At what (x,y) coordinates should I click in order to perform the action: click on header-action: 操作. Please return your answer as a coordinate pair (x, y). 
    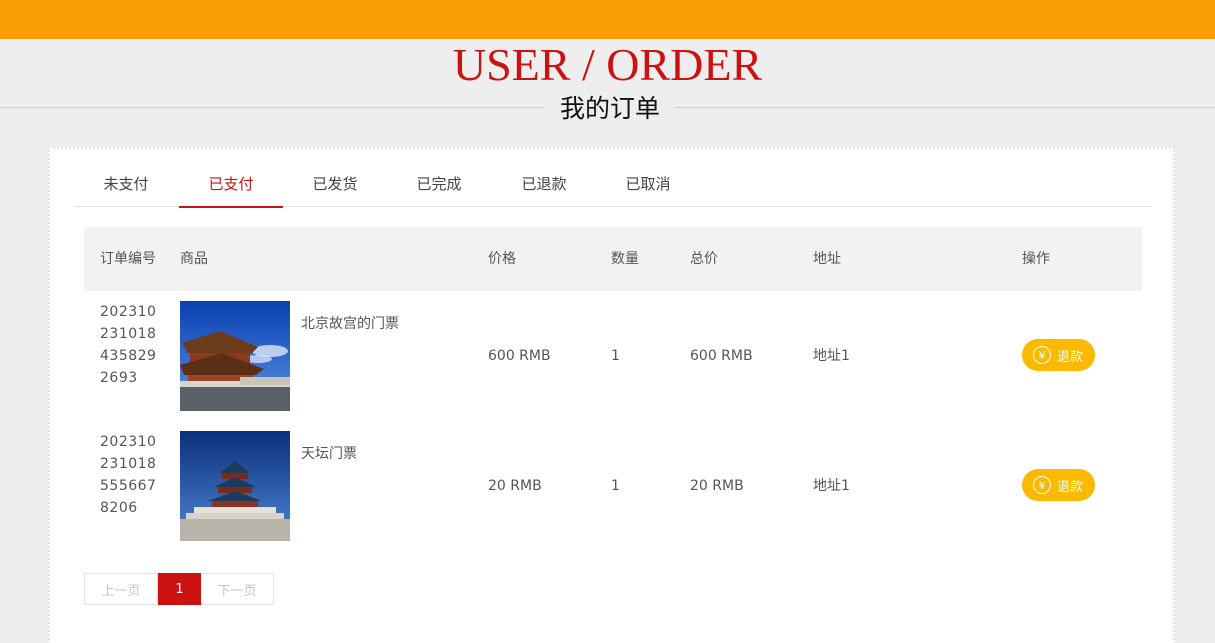
    Looking at the image, I should click on (1036, 259).